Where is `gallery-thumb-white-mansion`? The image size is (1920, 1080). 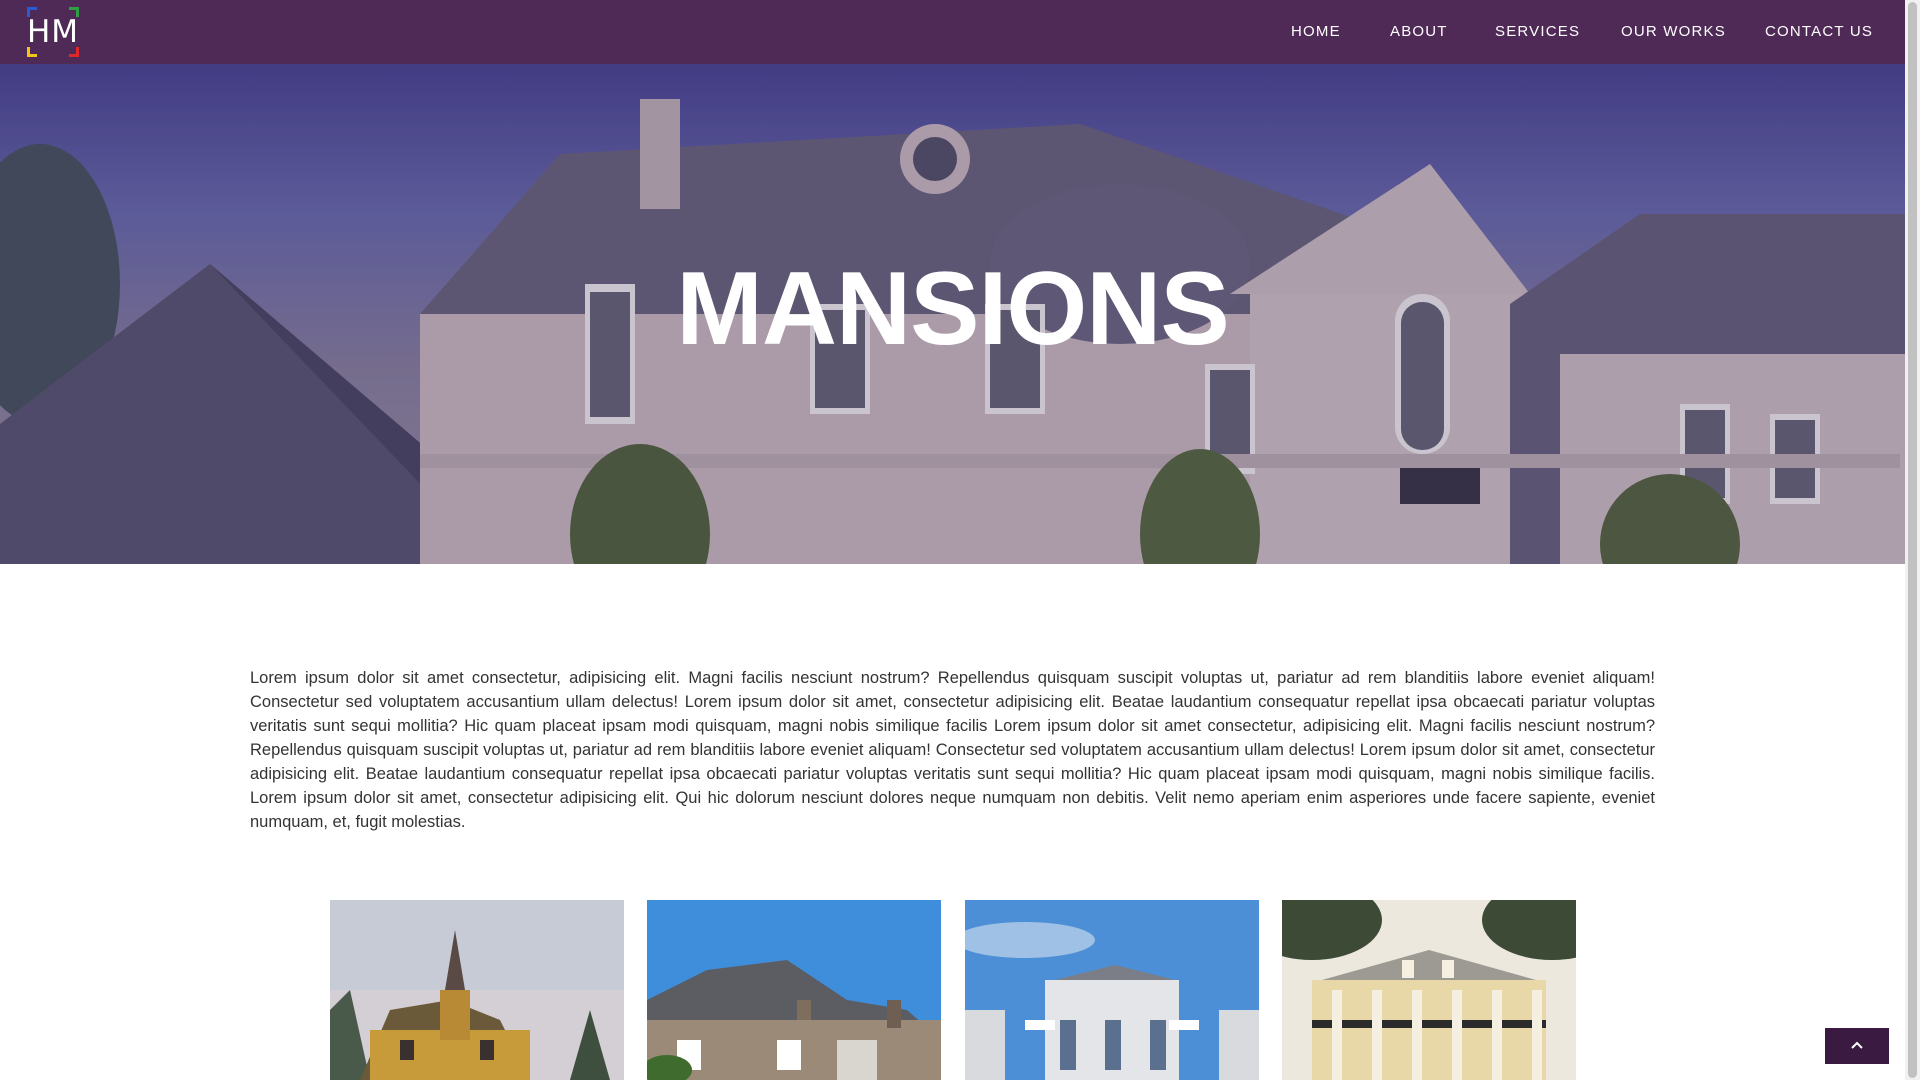
gallery-thumb-white-mansion is located at coordinates (1112, 990).